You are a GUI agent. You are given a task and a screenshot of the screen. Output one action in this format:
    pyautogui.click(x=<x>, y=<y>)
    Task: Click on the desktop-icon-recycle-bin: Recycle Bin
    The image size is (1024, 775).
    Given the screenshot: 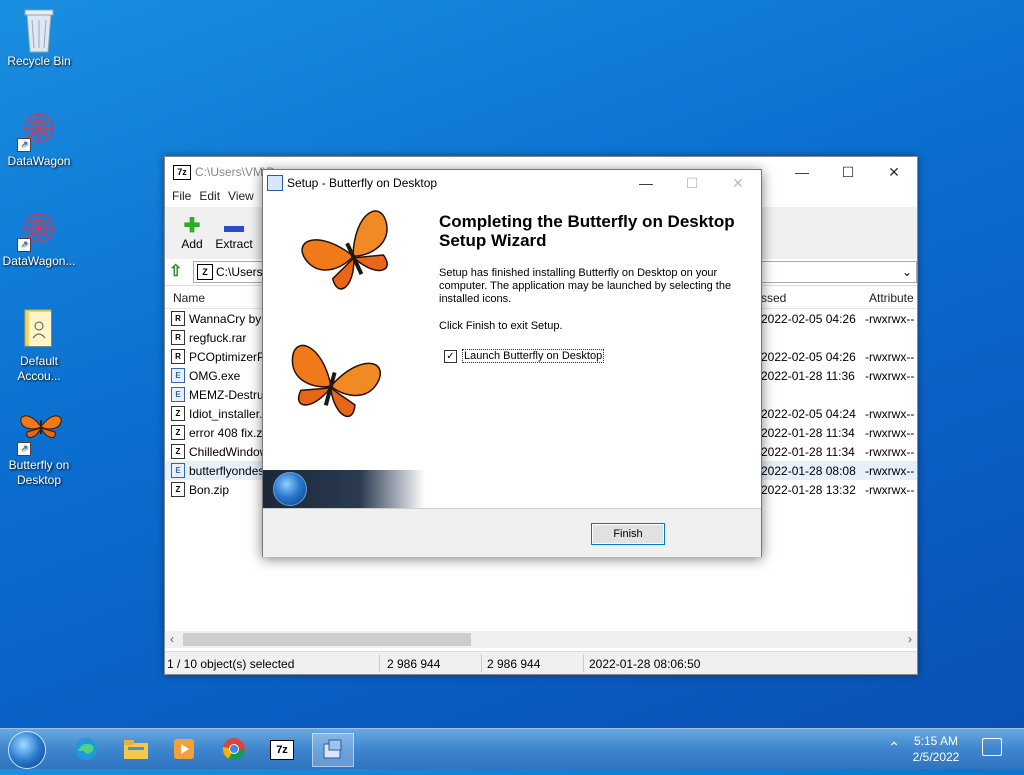 What is the action you would take?
    pyautogui.click(x=39, y=37)
    